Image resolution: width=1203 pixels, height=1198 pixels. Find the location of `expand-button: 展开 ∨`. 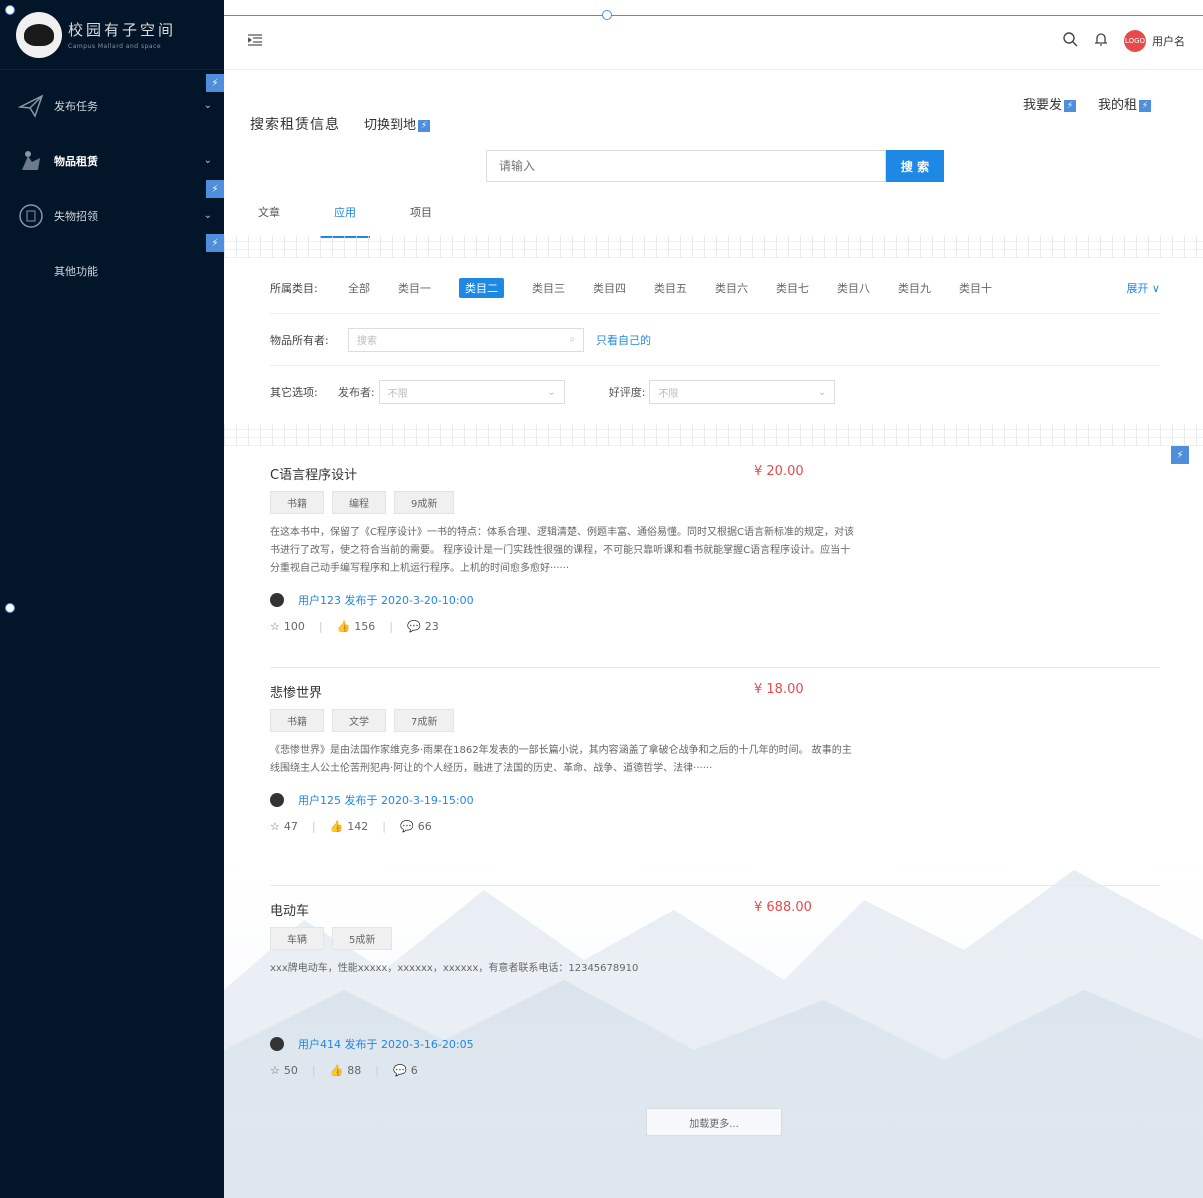

expand-button: 展开 ∨ is located at coordinates (1143, 288).